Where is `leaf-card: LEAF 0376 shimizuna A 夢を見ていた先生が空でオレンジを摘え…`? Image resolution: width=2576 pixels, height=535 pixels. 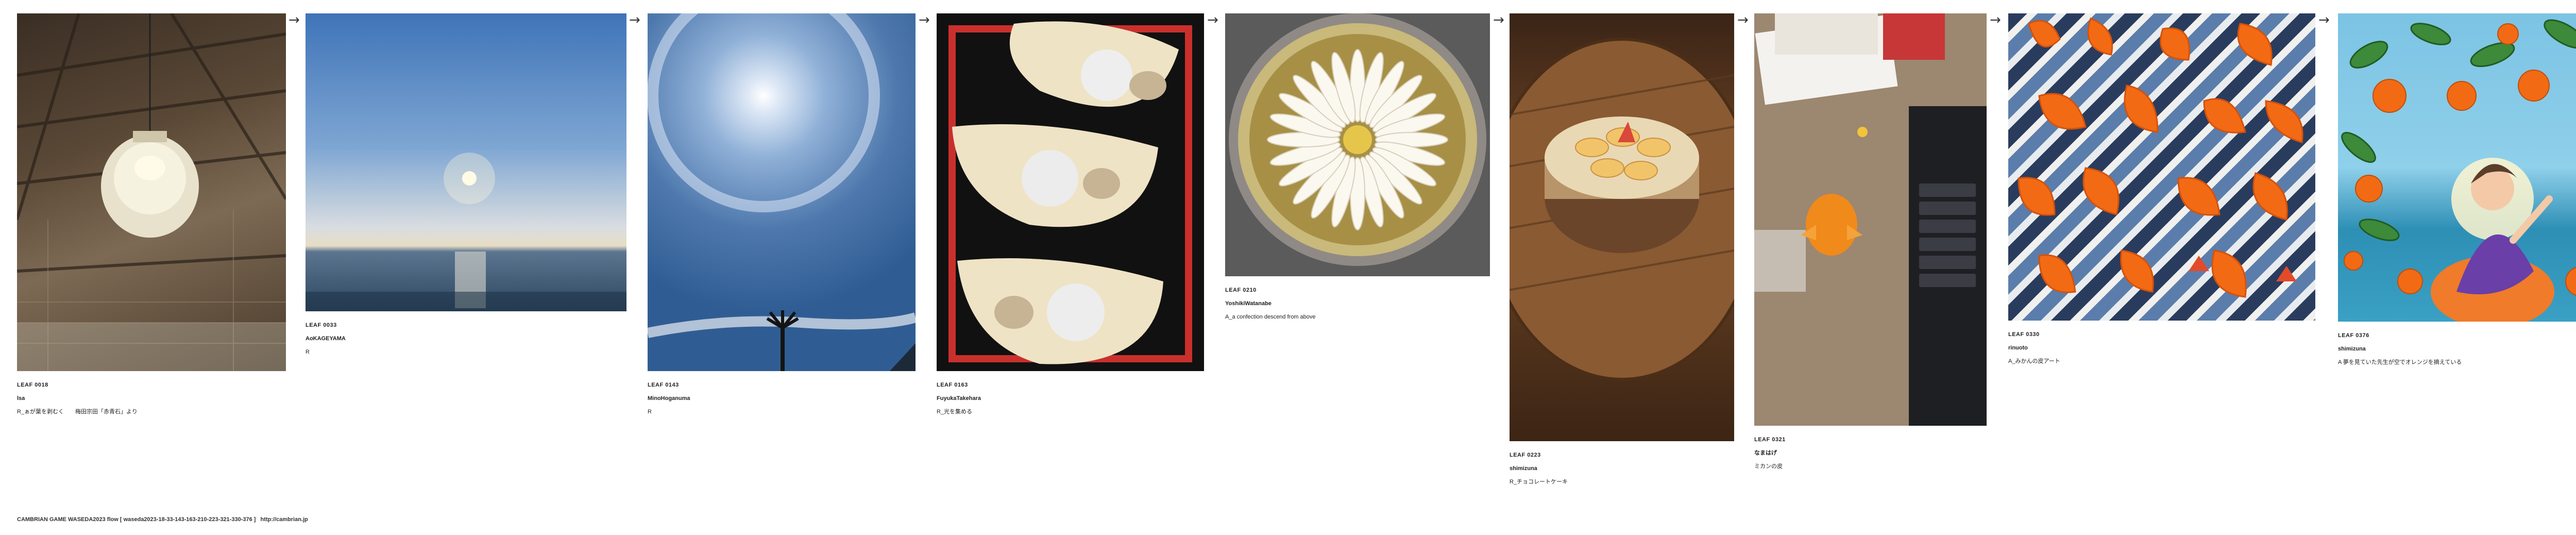 leaf-card: LEAF 0376 shimizuna A 夢を見ていた先生が空でオレンジを摘え… is located at coordinates (2457, 191).